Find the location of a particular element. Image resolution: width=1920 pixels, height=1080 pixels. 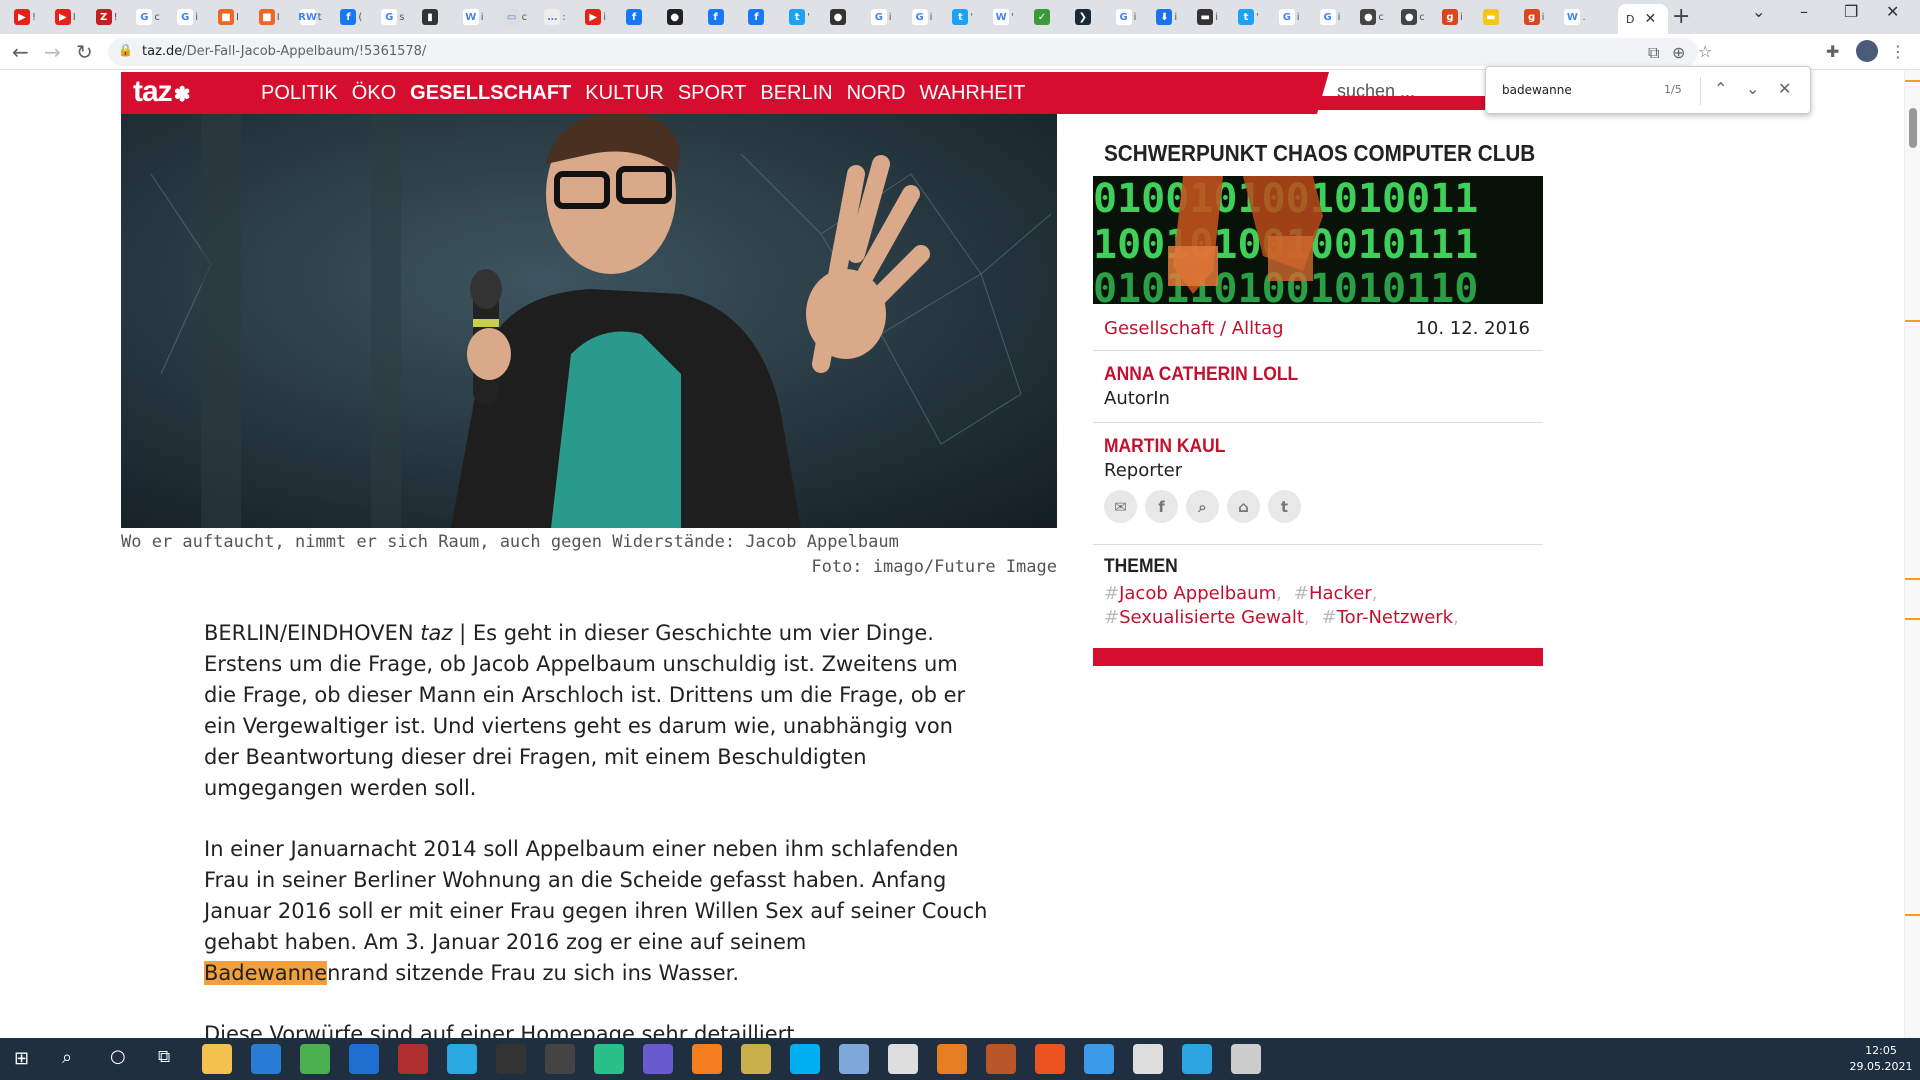

taz-logo: taz ✽ is located at coordinates (161, 92).